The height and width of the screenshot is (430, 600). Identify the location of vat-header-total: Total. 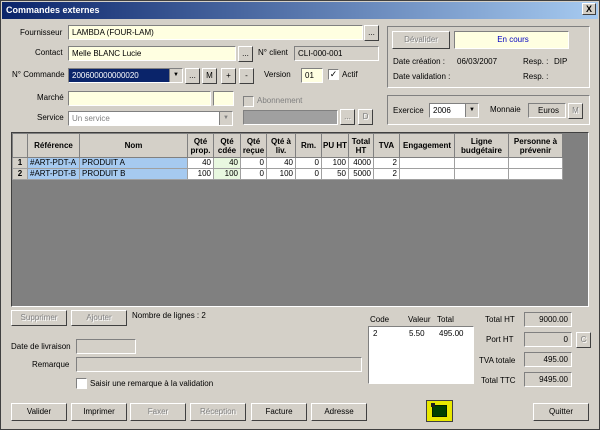
(445, 319).